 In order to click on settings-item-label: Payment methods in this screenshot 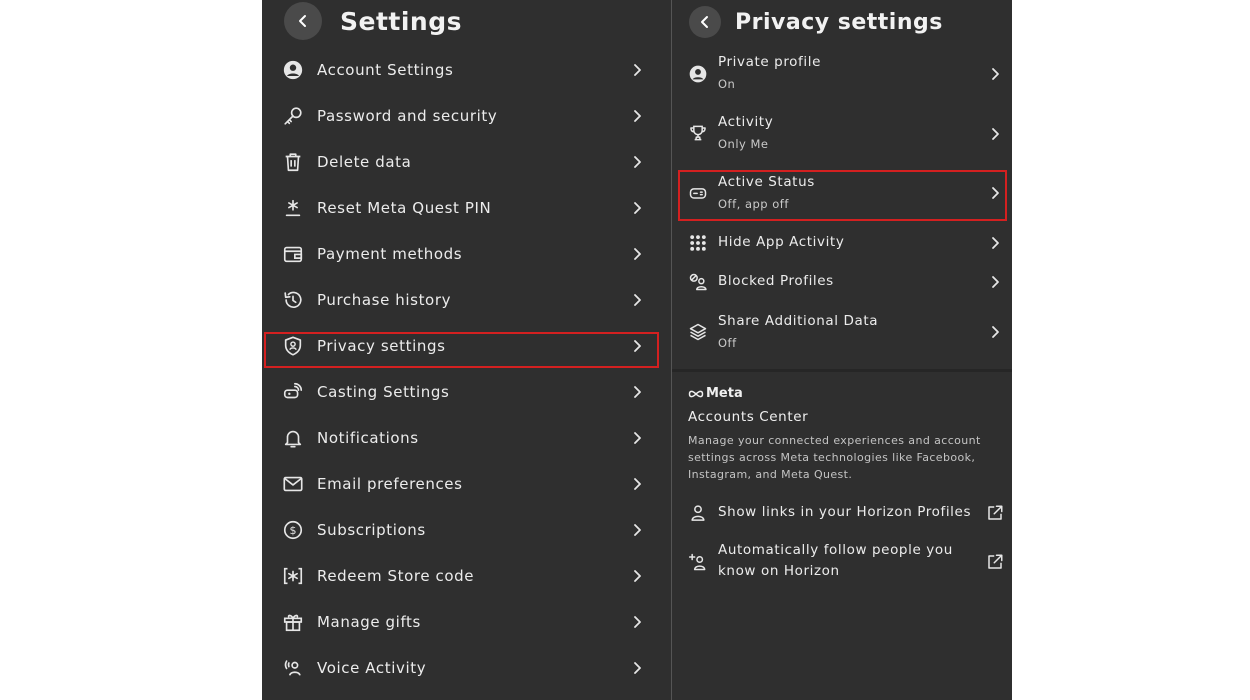, I will do `click(390, 254)`.